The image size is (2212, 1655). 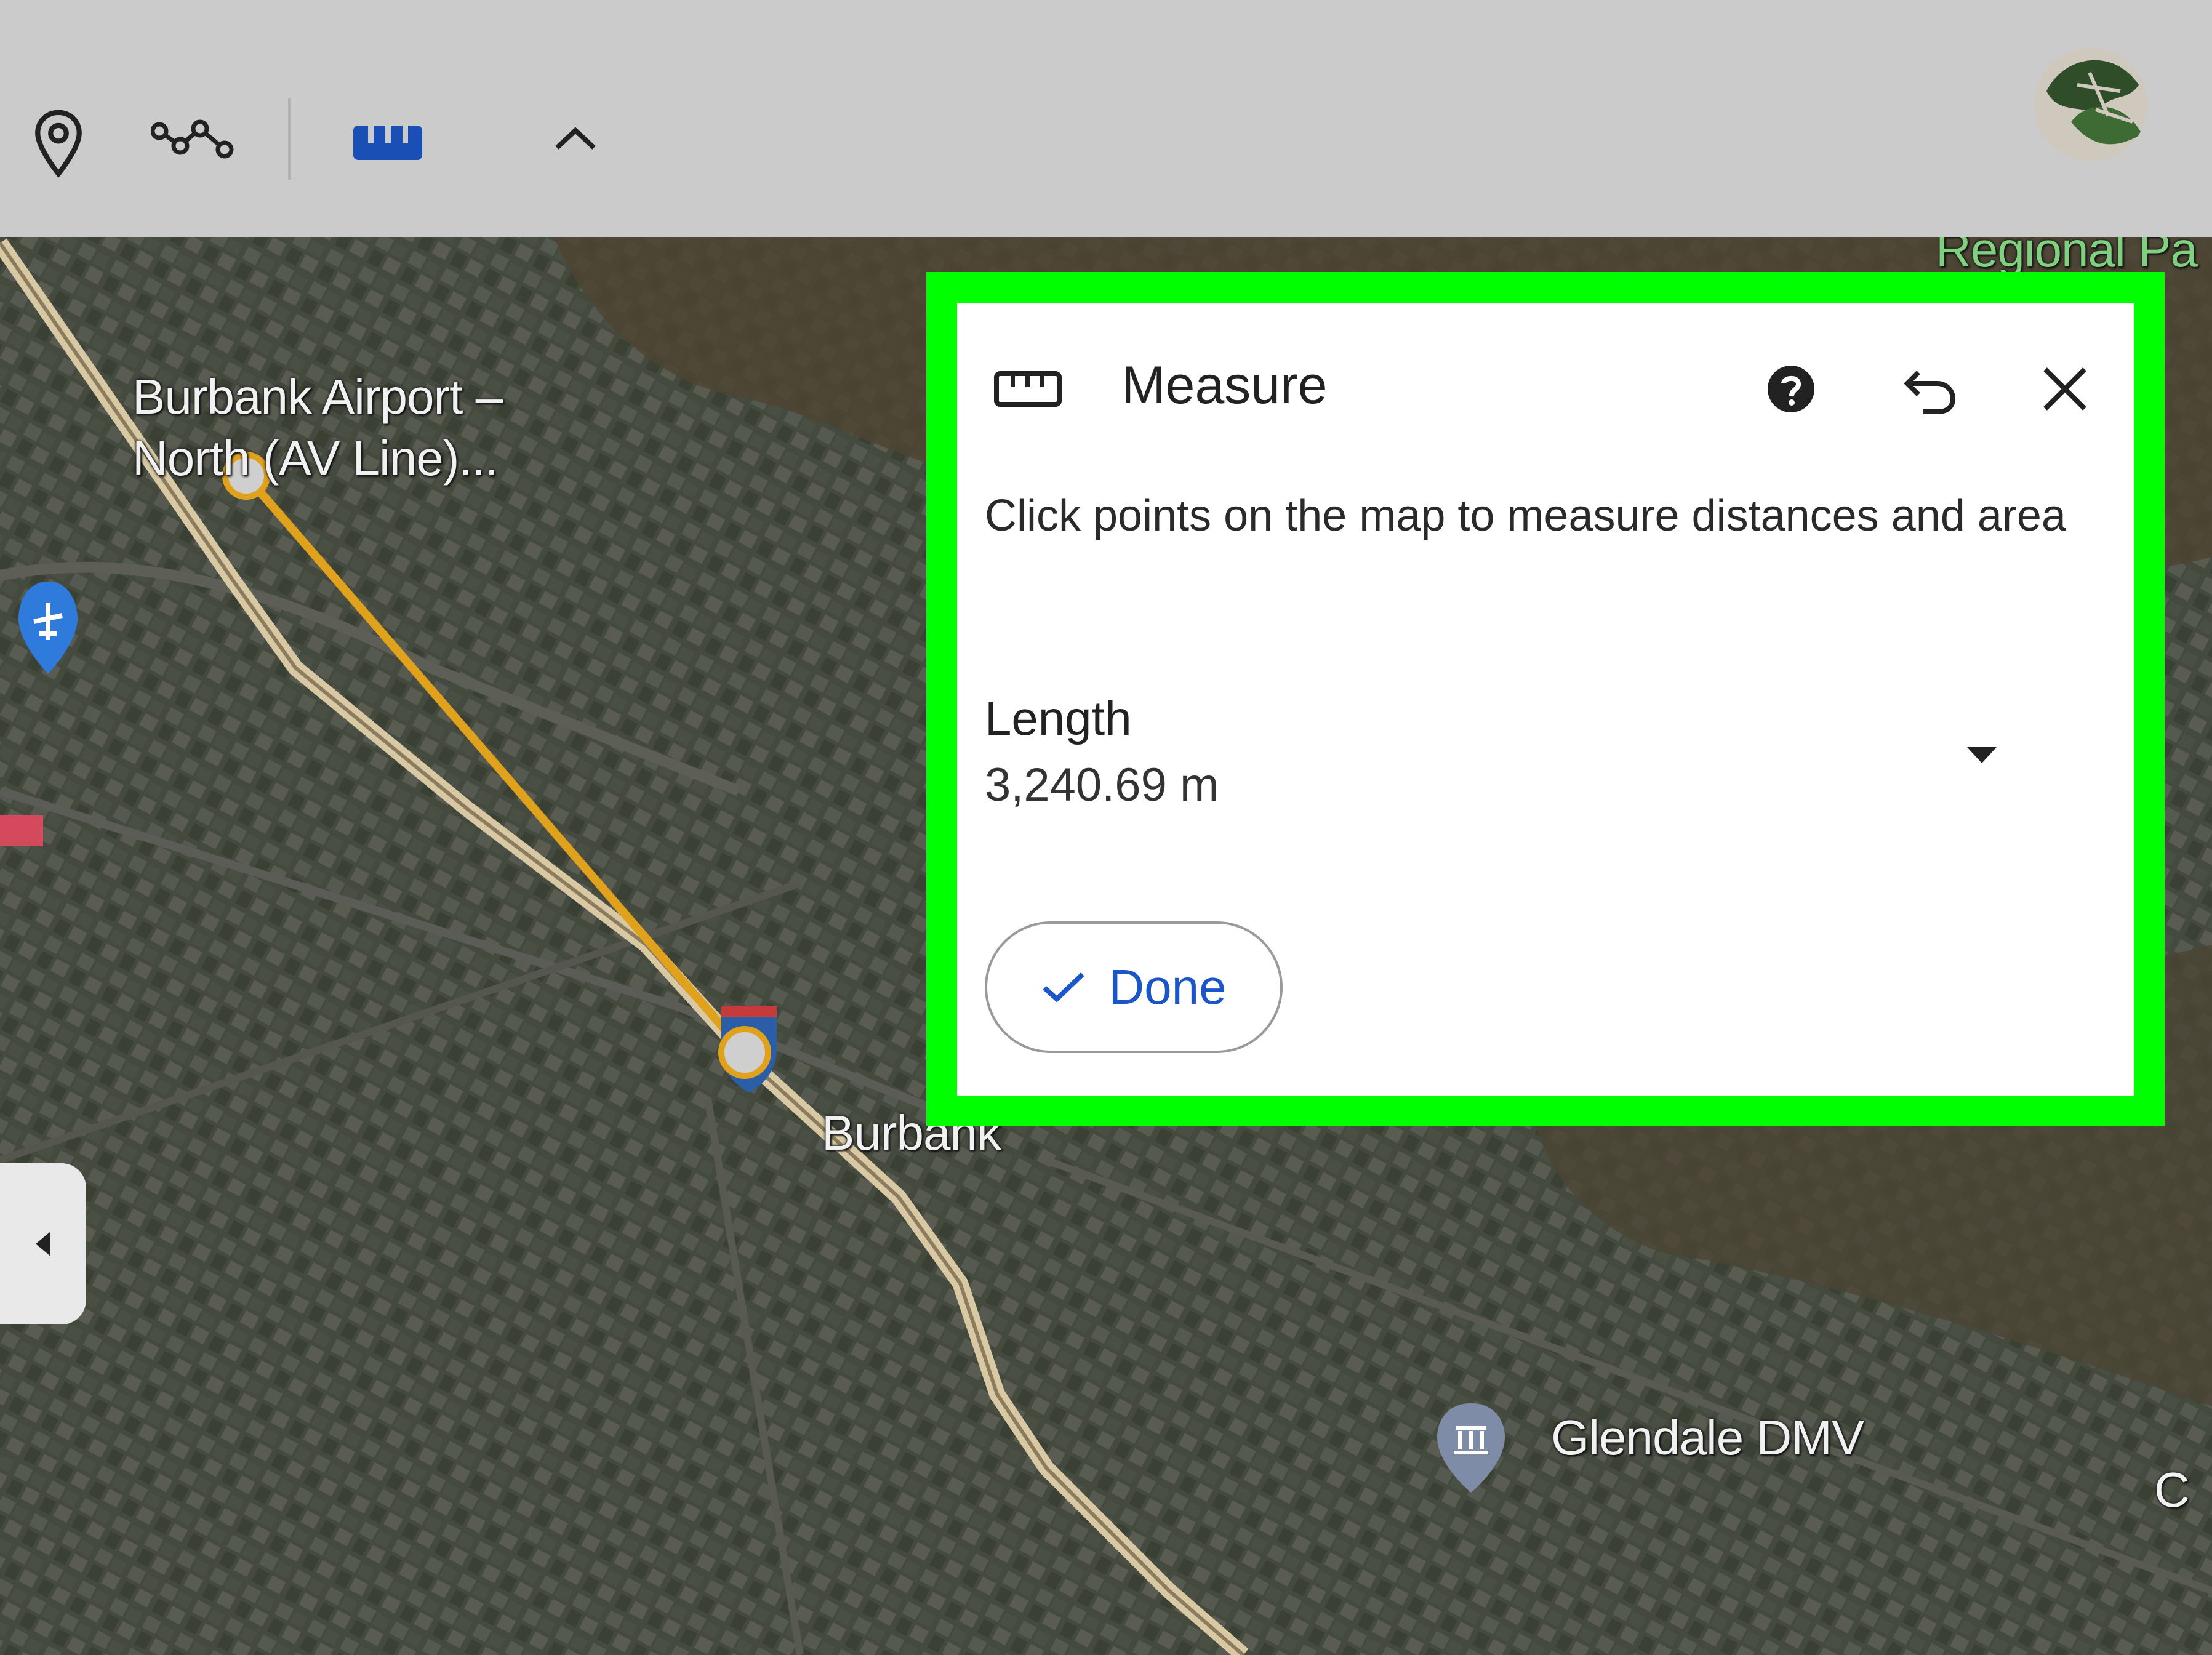 What do you see at coordinates (317, 396) in the screenshot?
I see `airport-label-line1: Burbank Airport –` at bounding box center [317, 396].